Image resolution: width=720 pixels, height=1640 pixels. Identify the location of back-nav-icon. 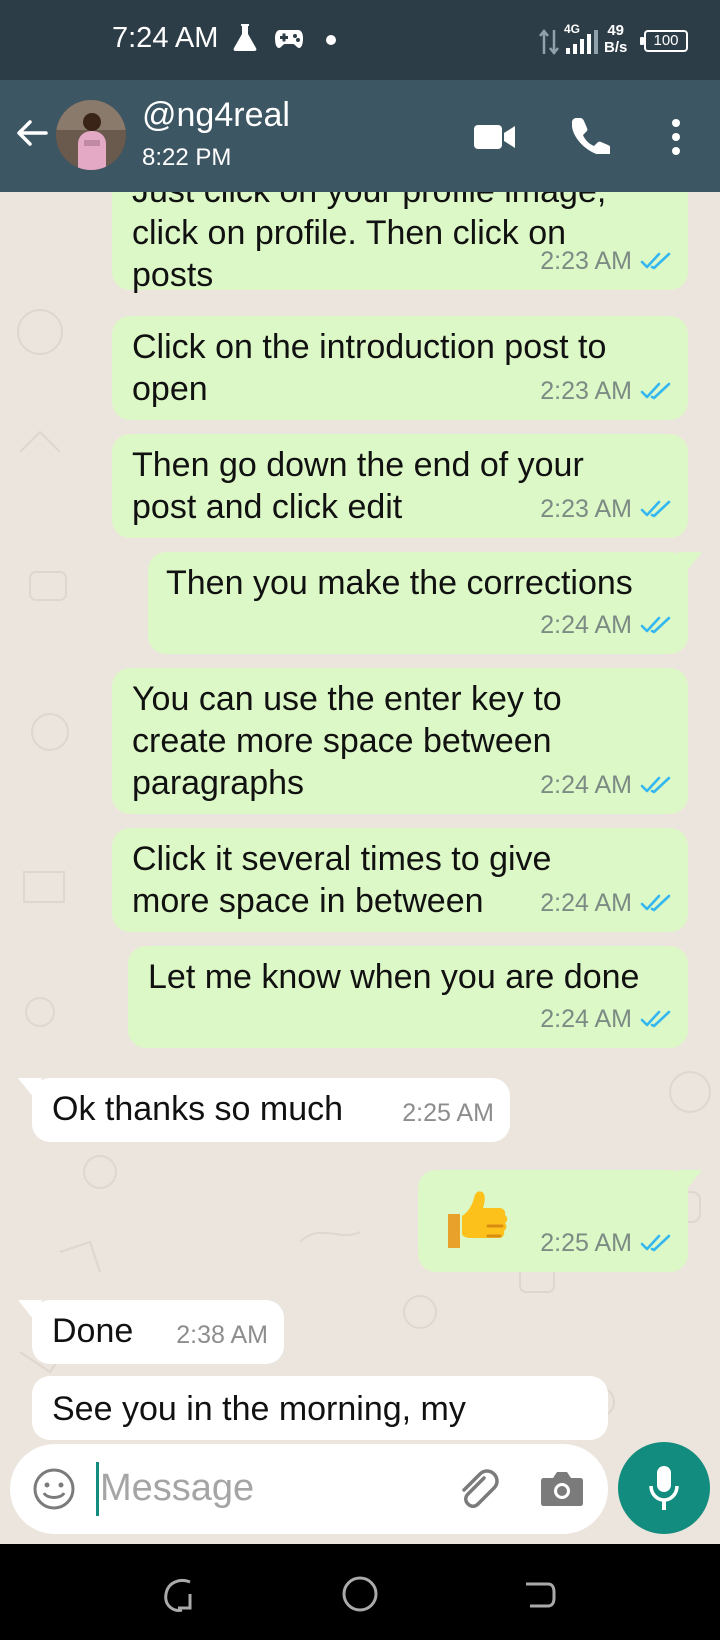
(540, 1594).